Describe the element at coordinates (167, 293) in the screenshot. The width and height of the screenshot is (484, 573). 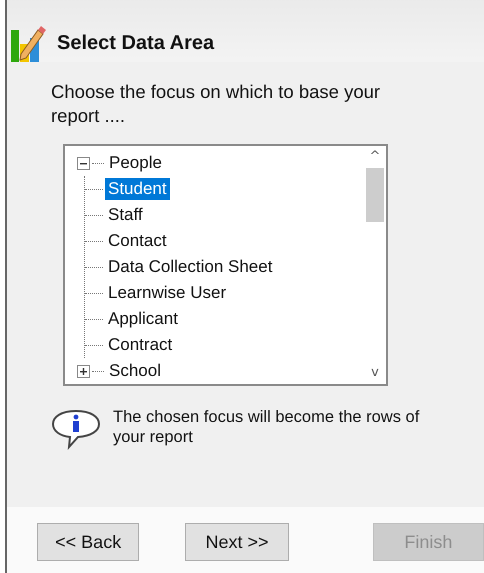
I see `tree-item: Learnwise User` at that location.